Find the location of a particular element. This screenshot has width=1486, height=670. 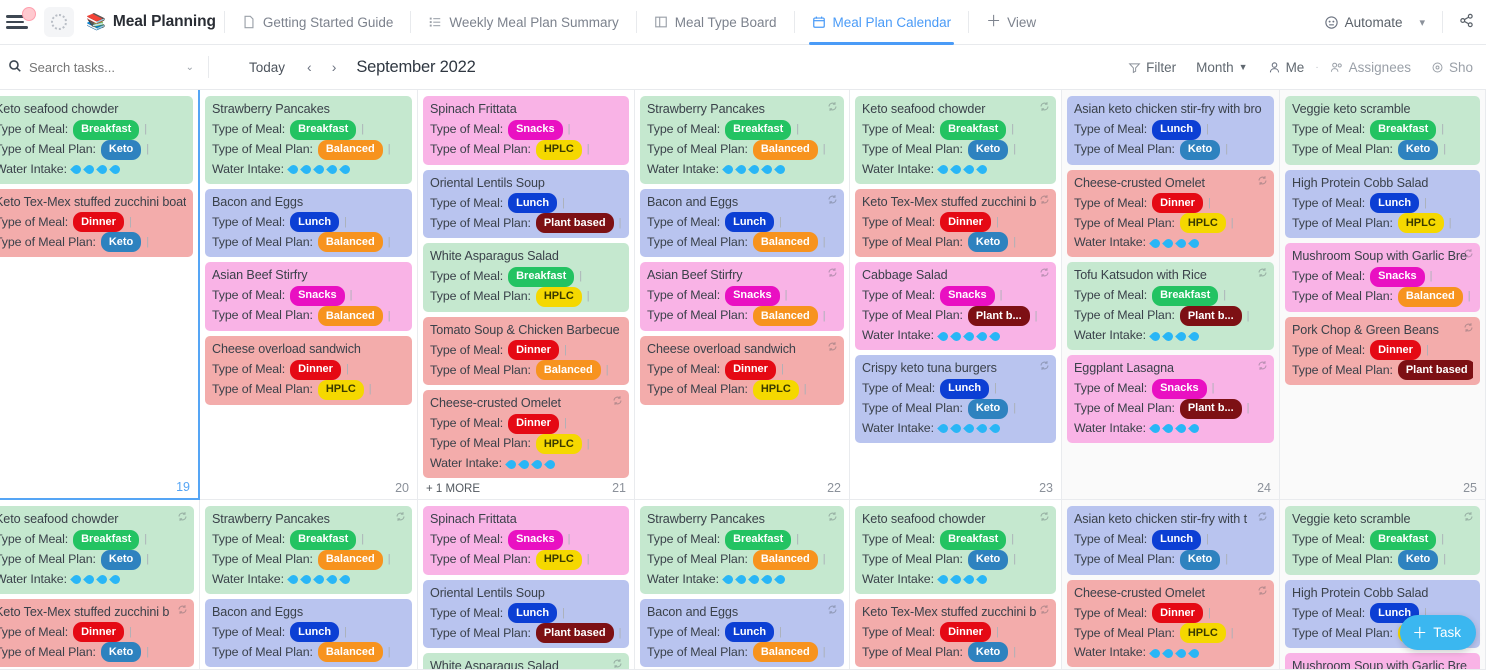

tab-getting-started-guide: Getting Started Guide is located at coordinates (318, 22).